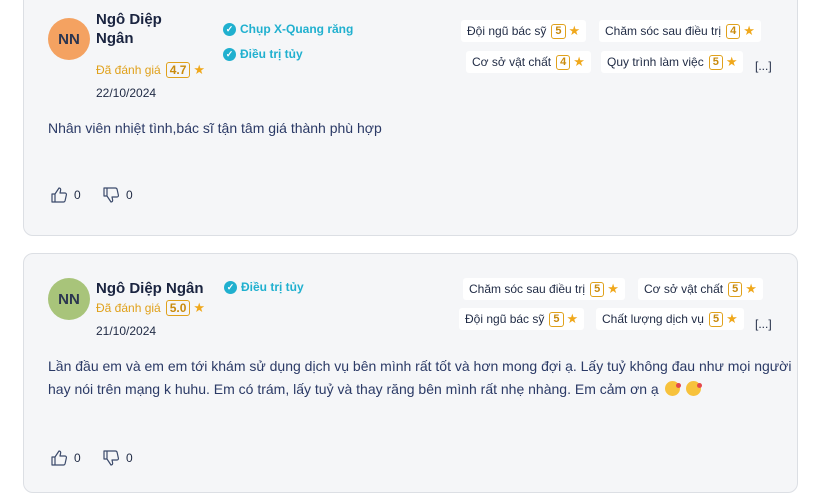 The height and width of the screenshot is (493, 822). What do you see at coordinates (129, 19) in the screenshot?
I see `reviewer-name-line1: Ngô Diệp` at bounding box center [129, 19].